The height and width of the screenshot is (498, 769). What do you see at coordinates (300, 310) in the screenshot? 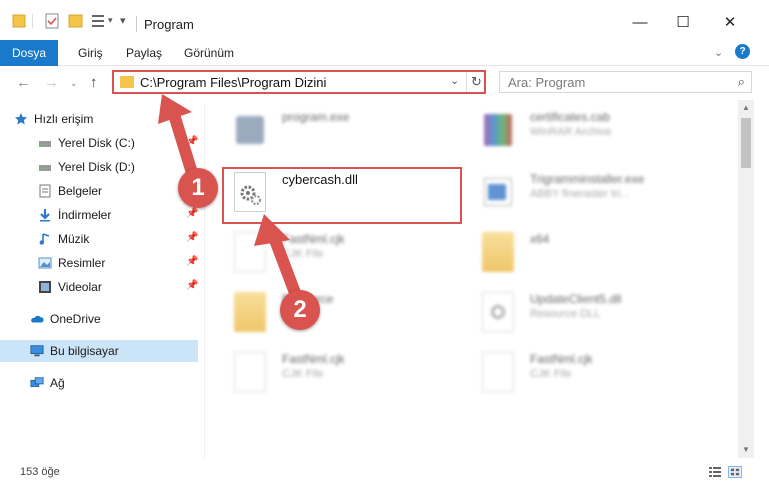
I see `callout-badge-2: 2` at bounding box center [300, 310].